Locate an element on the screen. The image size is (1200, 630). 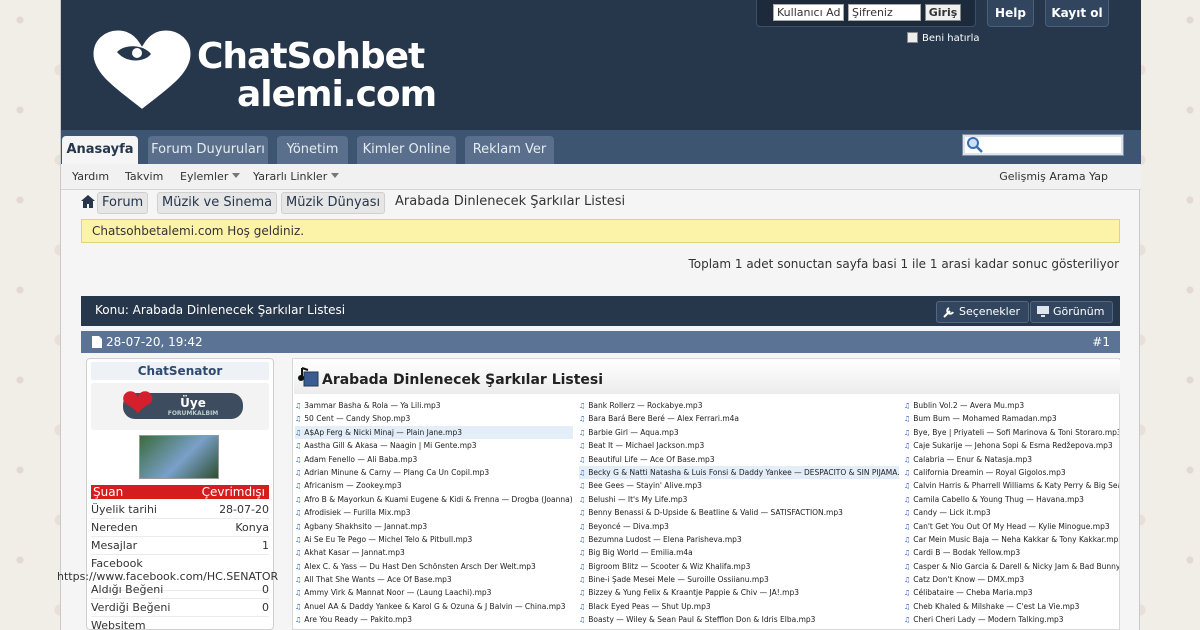
logo-text: ChatSohbet alemi.com is located at coordinates (317, 76).